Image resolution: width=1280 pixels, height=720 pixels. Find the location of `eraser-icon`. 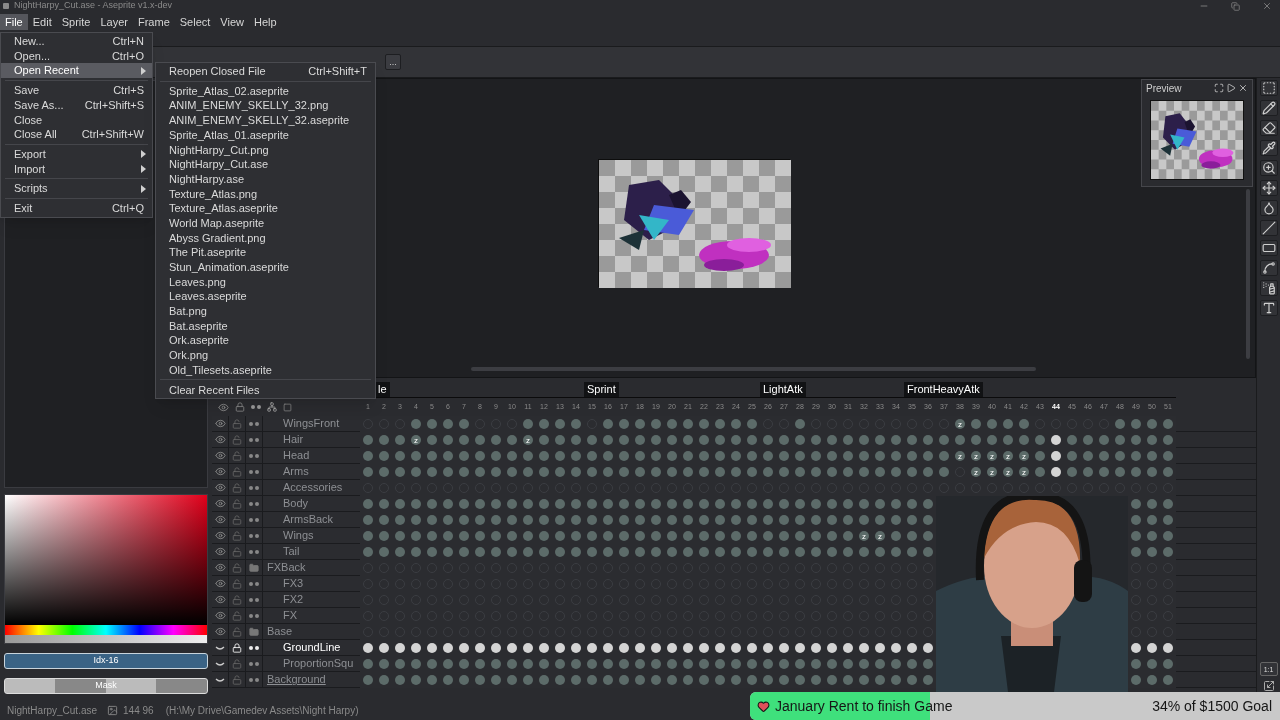

eraser-icon is located at coordinates (1268, 128).